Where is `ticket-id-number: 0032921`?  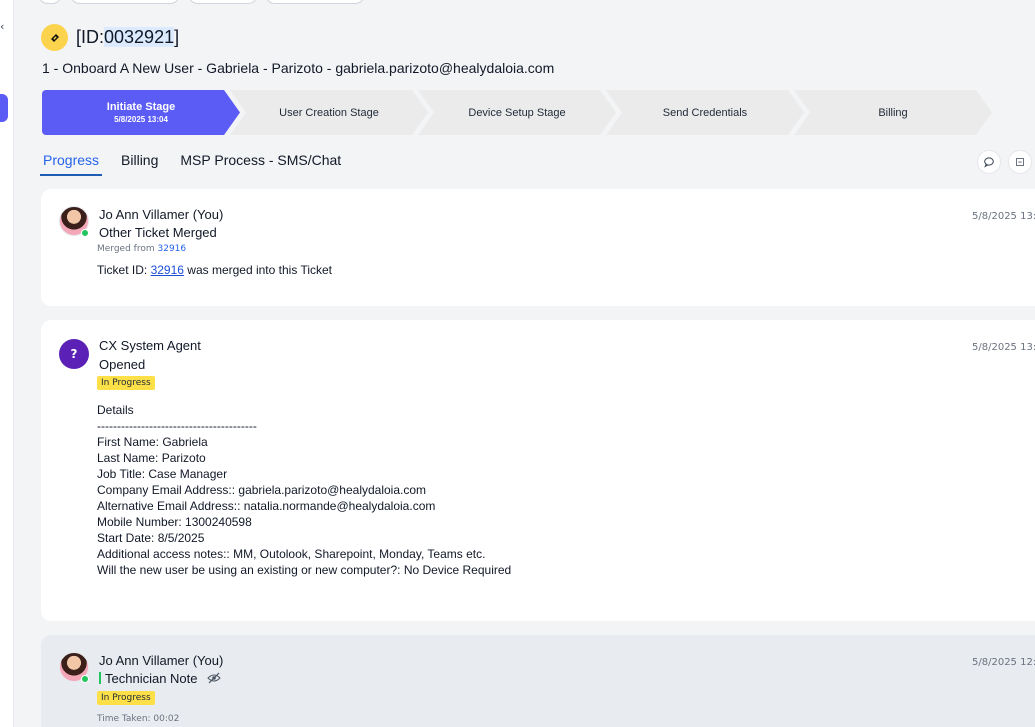 ticket-id-number: 0032921 is located at coordinates (139, 37).